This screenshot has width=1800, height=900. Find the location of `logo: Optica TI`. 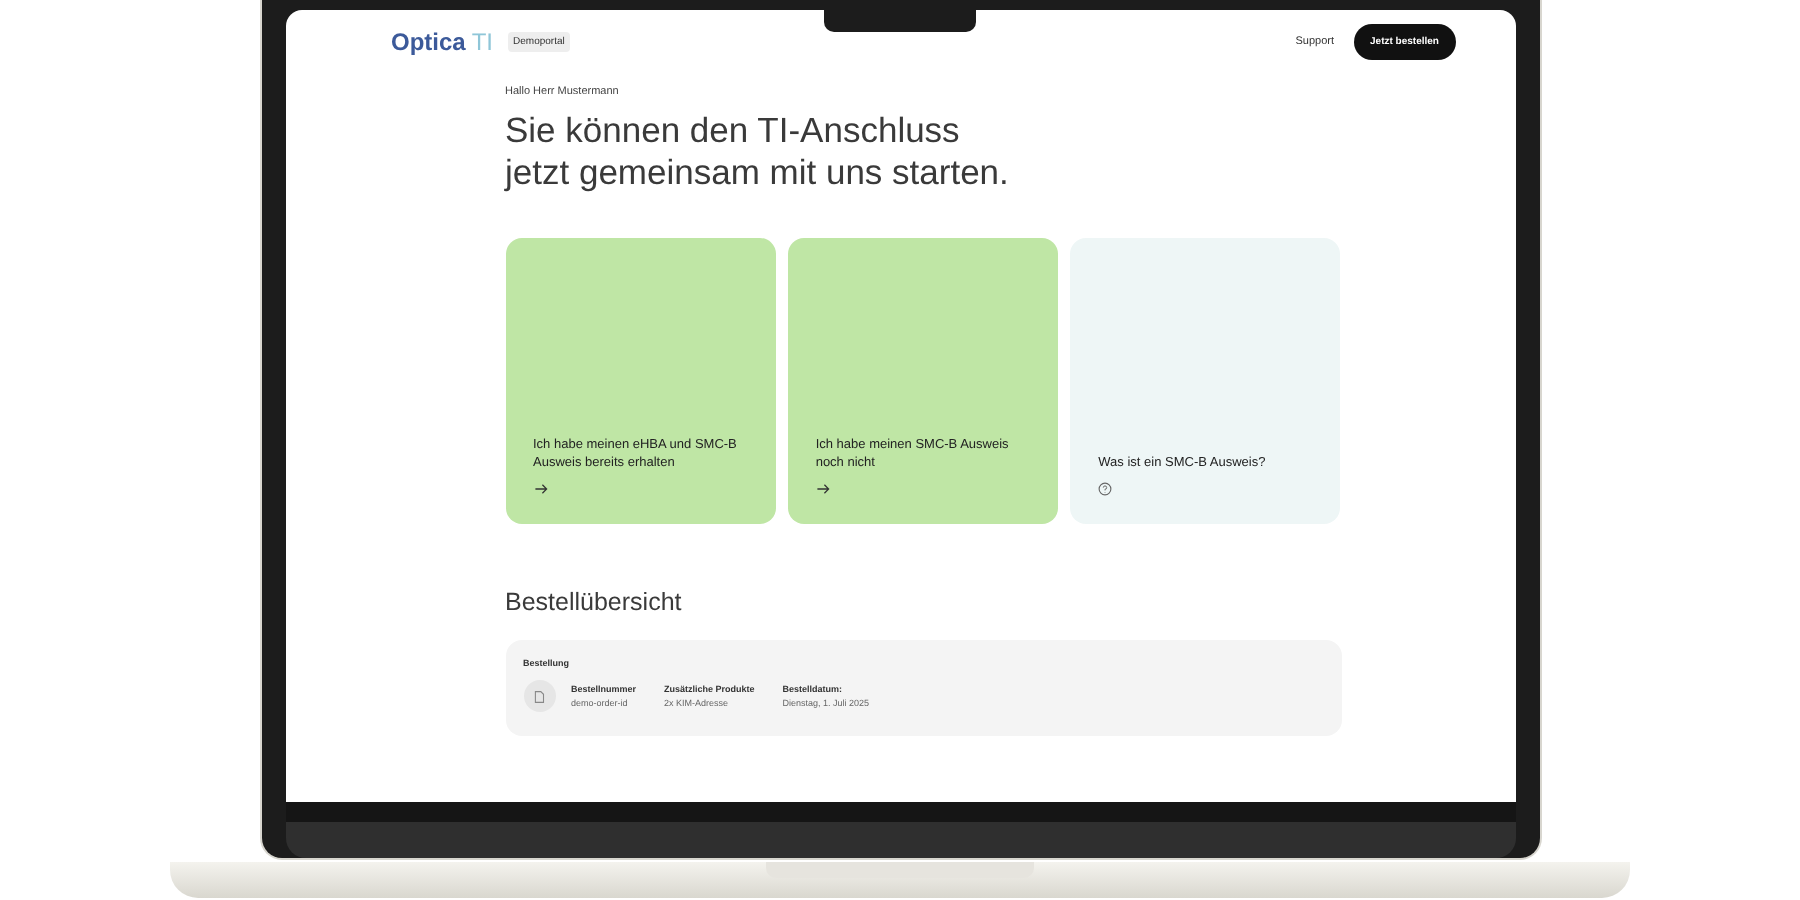

logo: Optica TI is located at coordinates (442, 42).